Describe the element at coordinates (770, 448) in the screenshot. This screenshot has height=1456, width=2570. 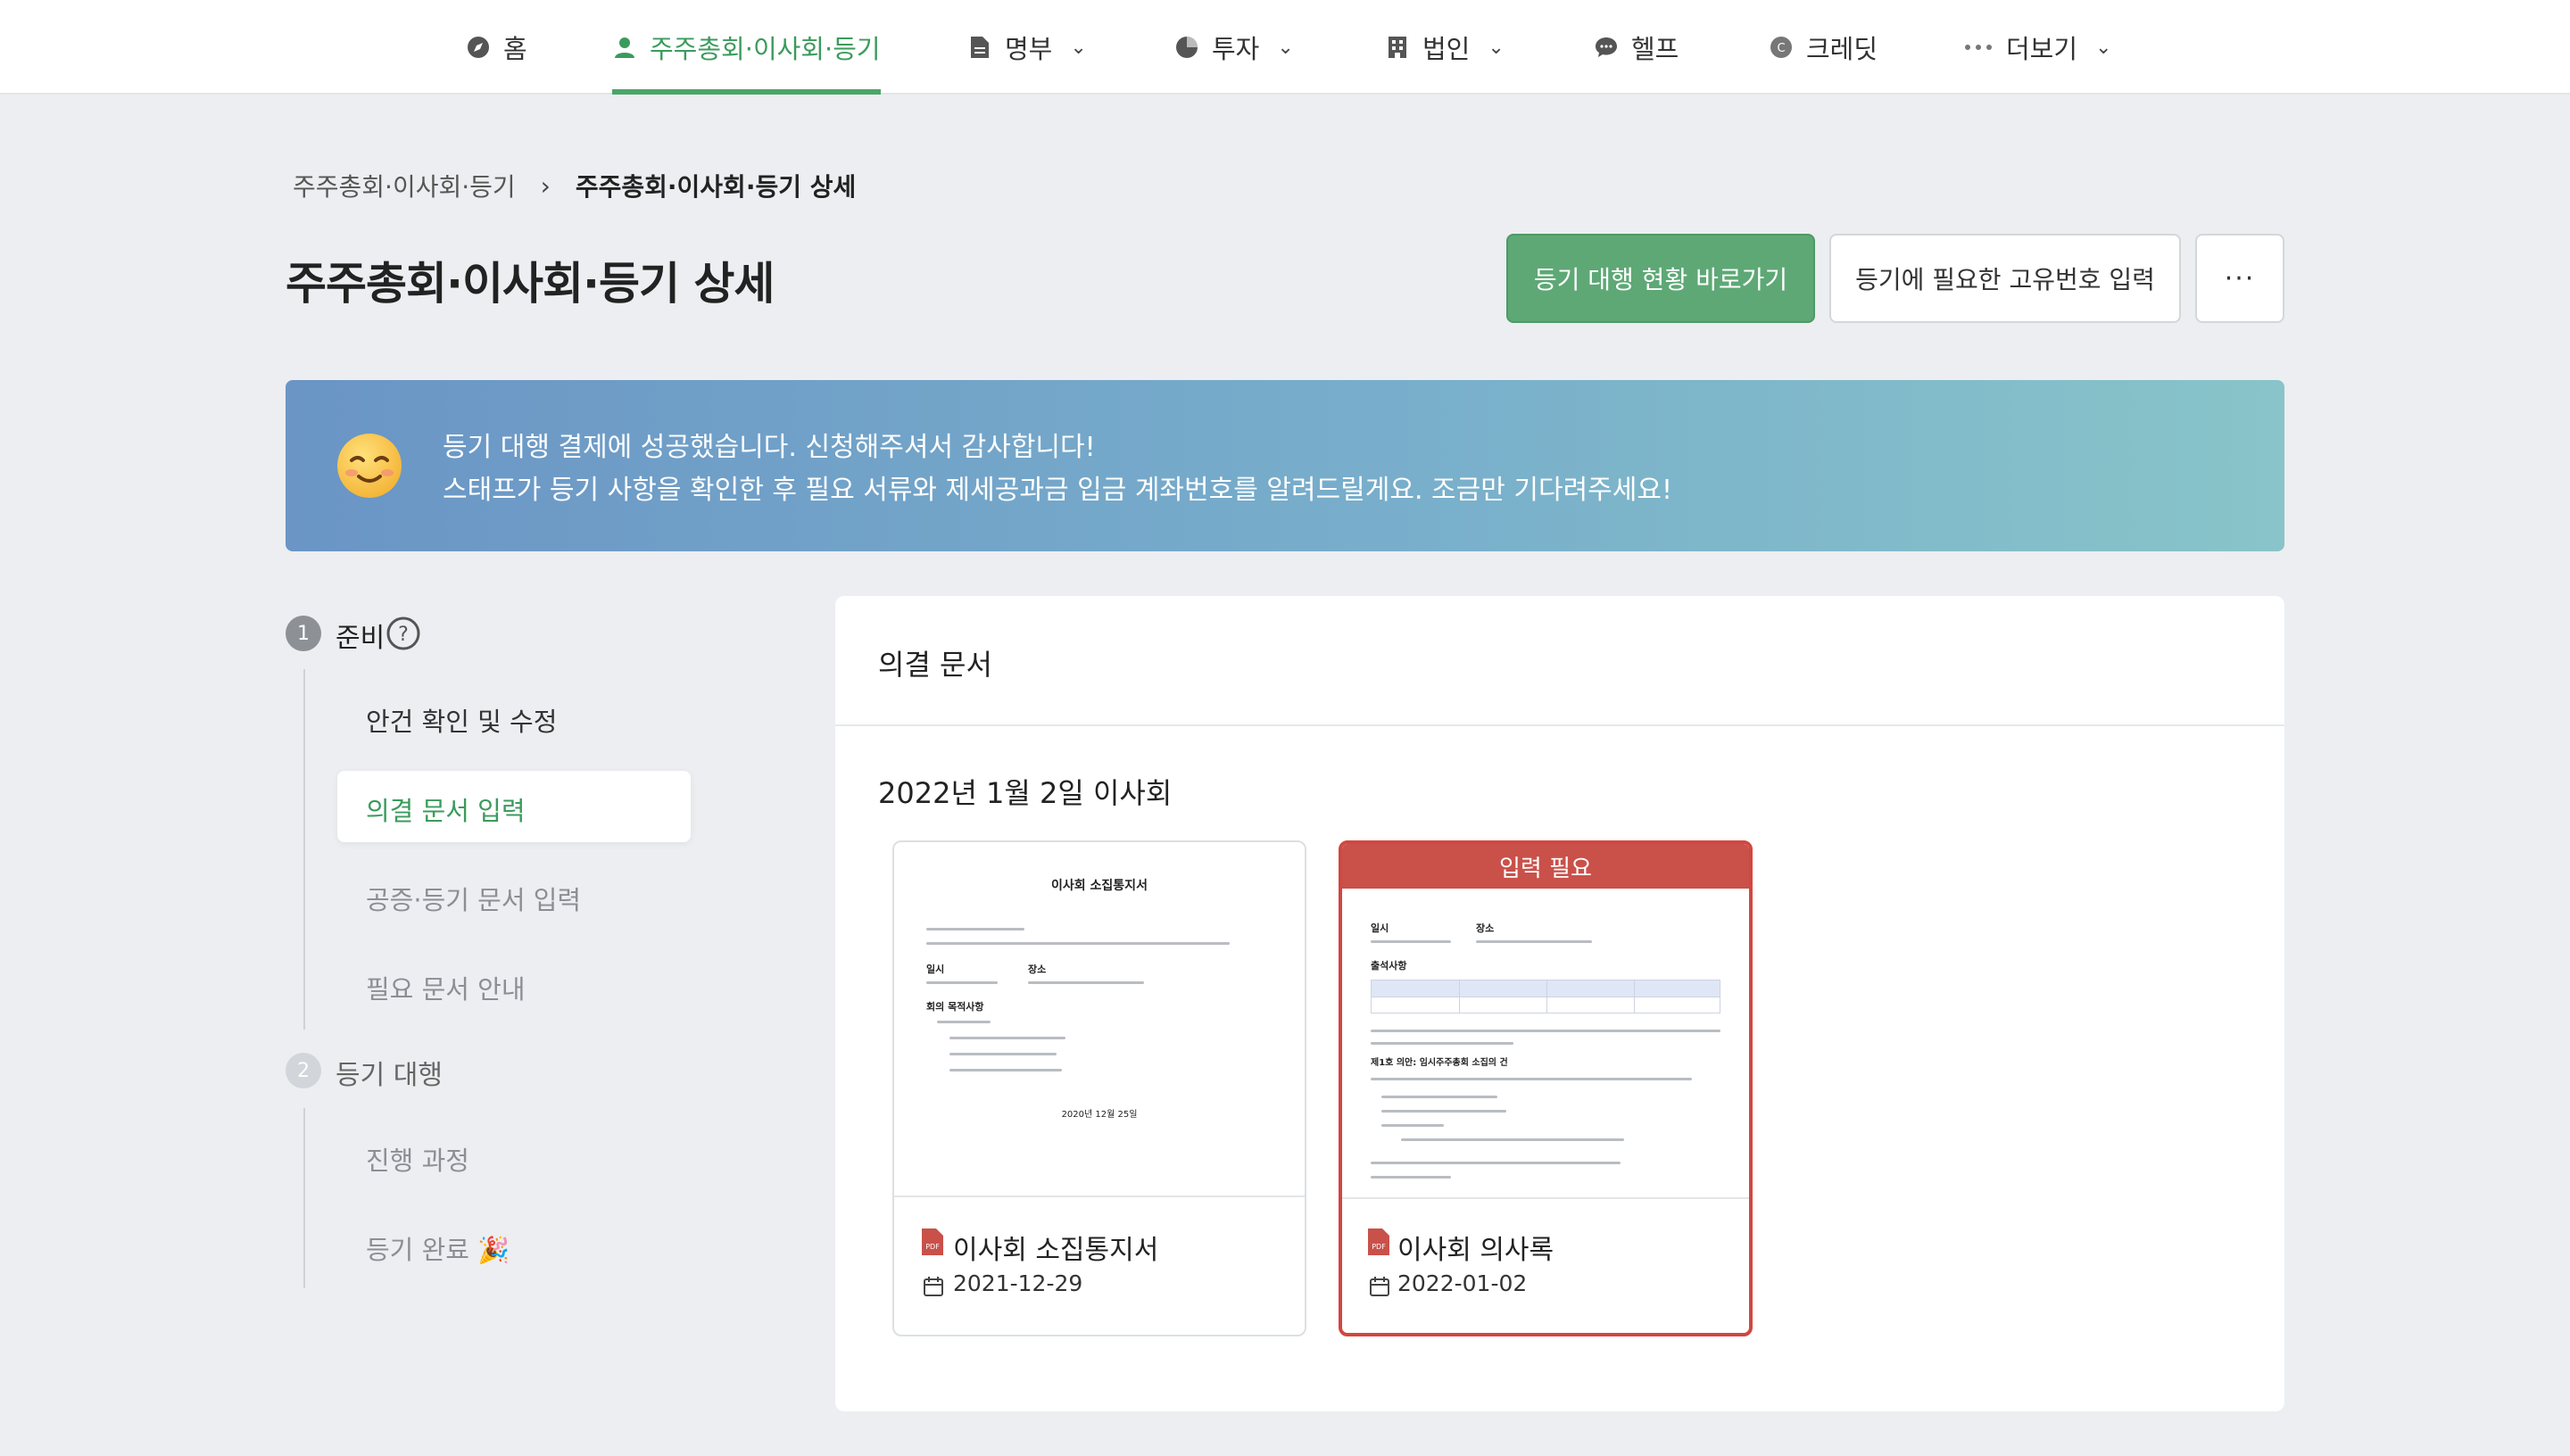
I see `banner-message-line1: 등기 대행 결제에 성공했습니다. 신청해주셔서 감사합니다!` at that location.